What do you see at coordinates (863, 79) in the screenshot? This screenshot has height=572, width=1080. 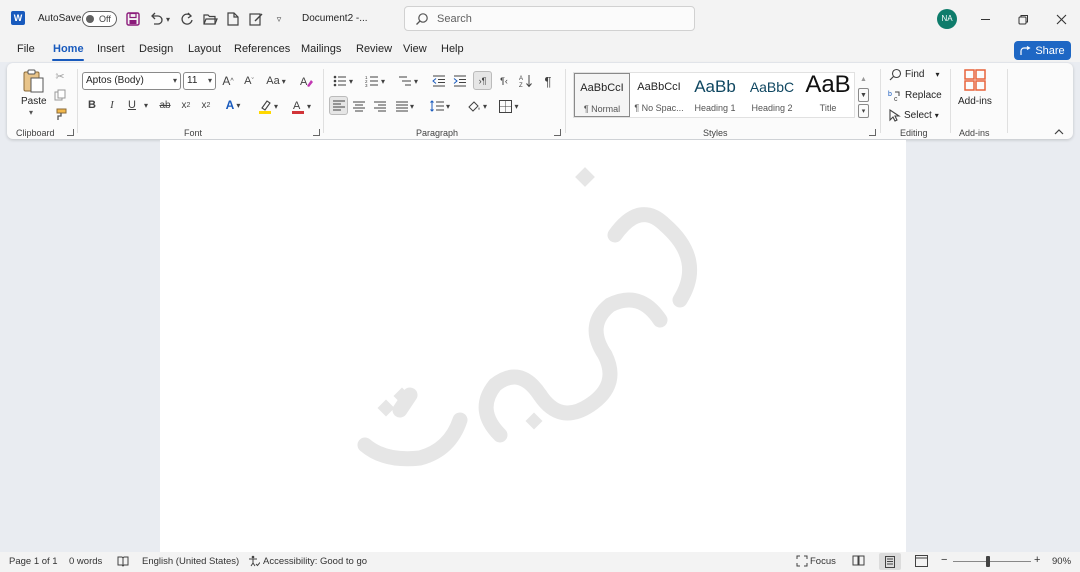 I see `styles-scroll-up-icon: ▲` at bounding box center [863, 79].